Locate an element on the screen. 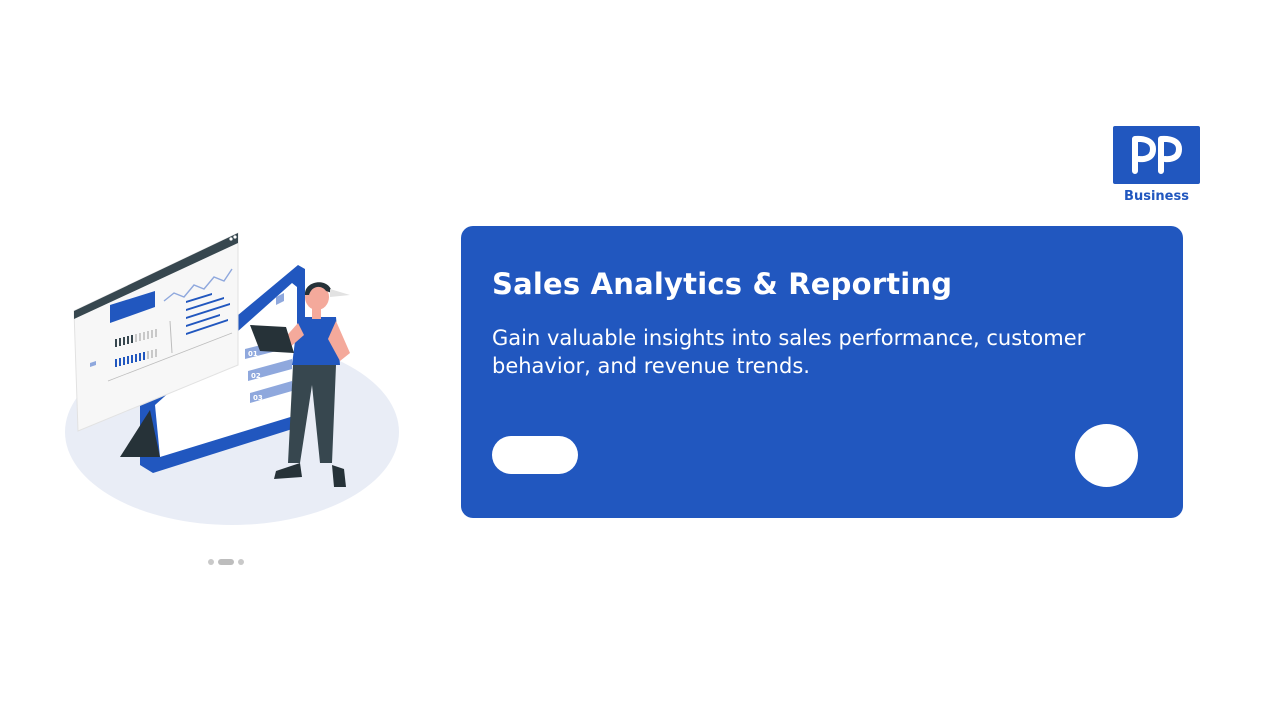 The image size is (1280, 720). dashboard-illustration-icon: 01 02 03 is located at coordinates (232, 378).